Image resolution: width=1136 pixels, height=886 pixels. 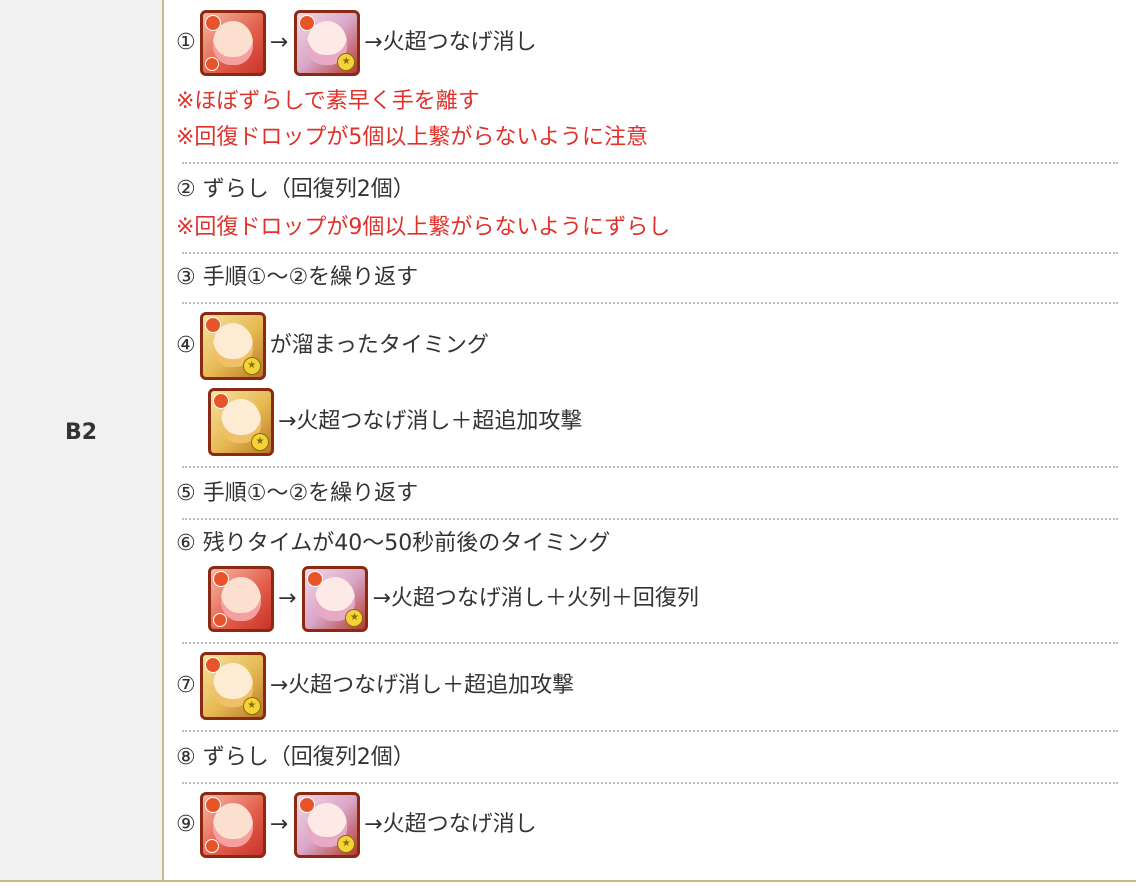 What do you see at coordinates (186, 42) in the screenshot?
I see `step-1-number: ①` at bounding box center [186, 42].